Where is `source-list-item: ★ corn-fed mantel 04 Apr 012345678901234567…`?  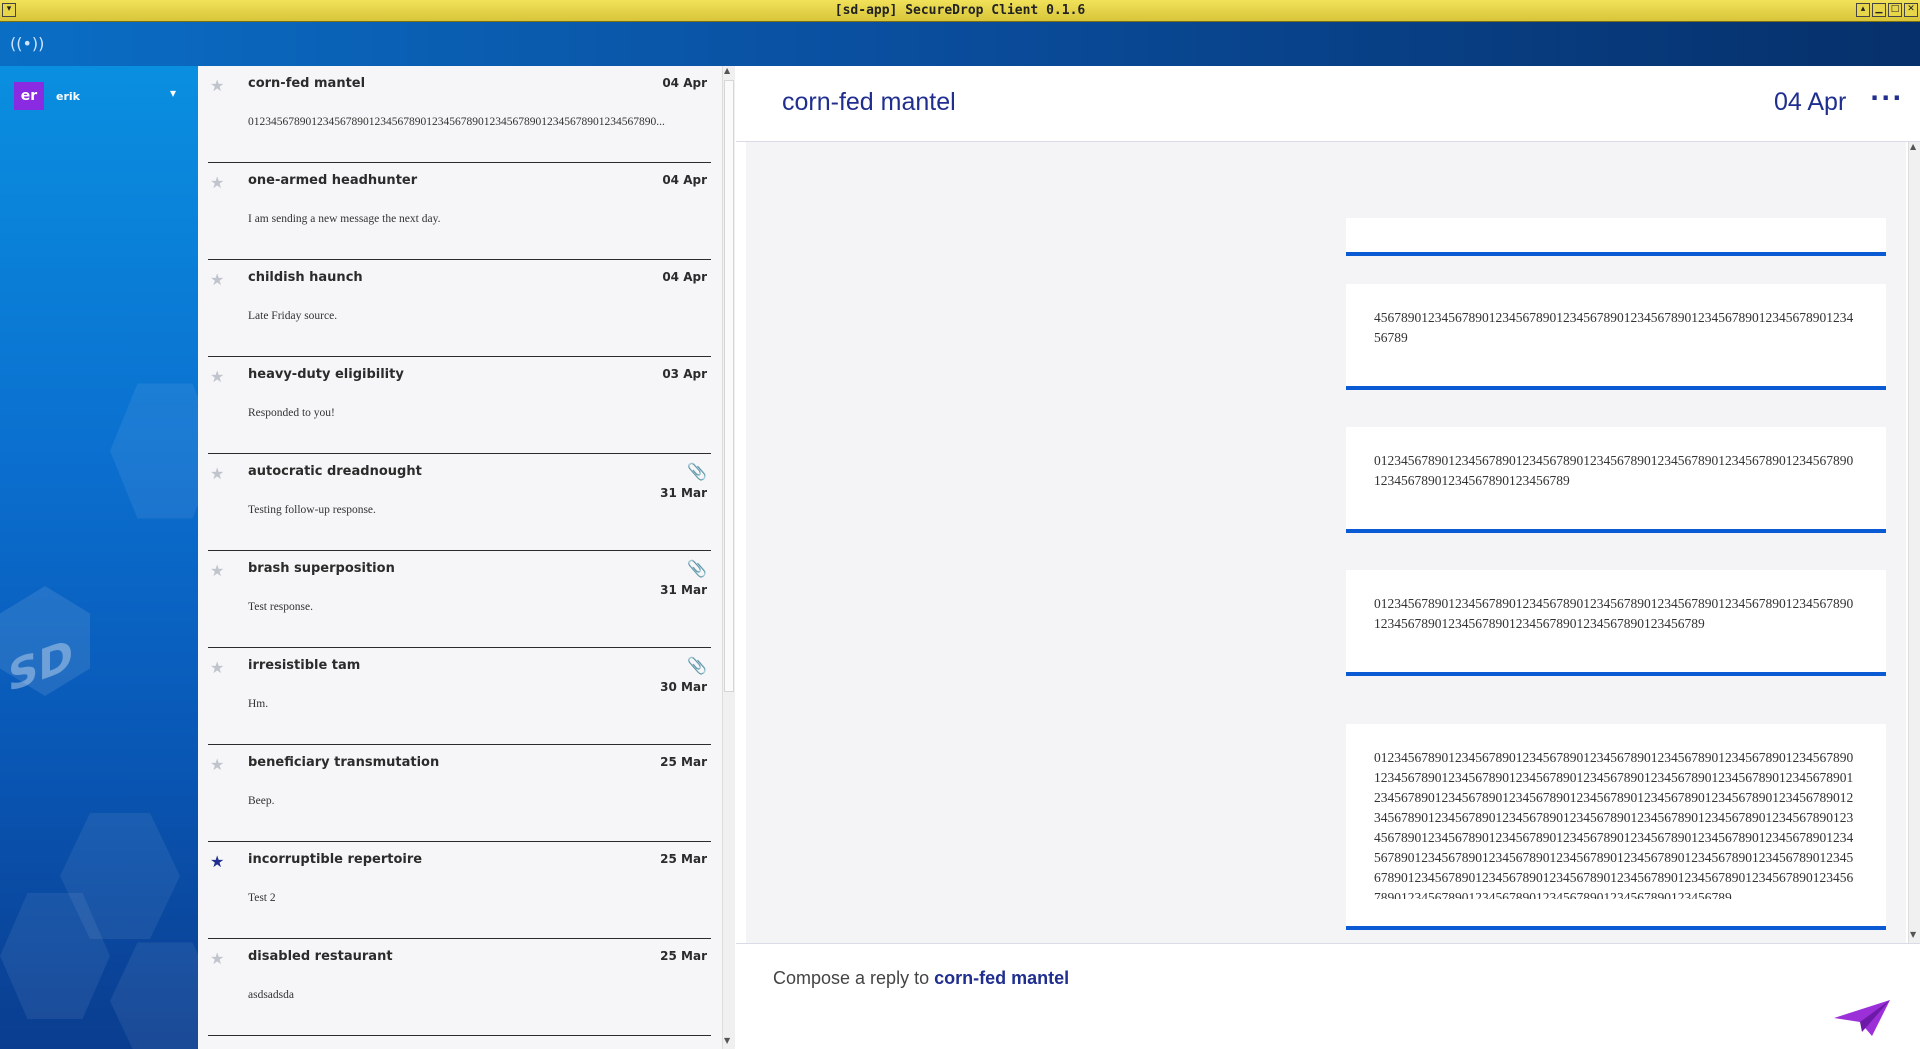 source-list-item: ★ corn-fed mantel 04 Apr 012345678901234567… is located at coordinates (459, 114).